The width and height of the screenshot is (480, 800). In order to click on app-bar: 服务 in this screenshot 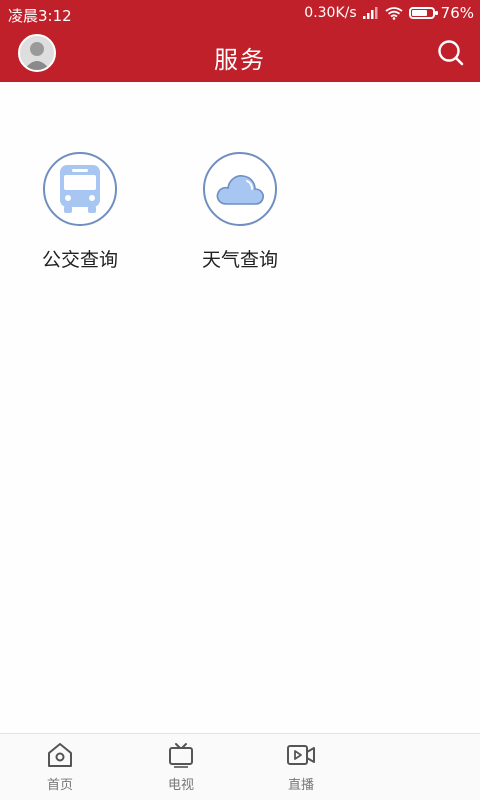, I will do `click(240, 55)`.